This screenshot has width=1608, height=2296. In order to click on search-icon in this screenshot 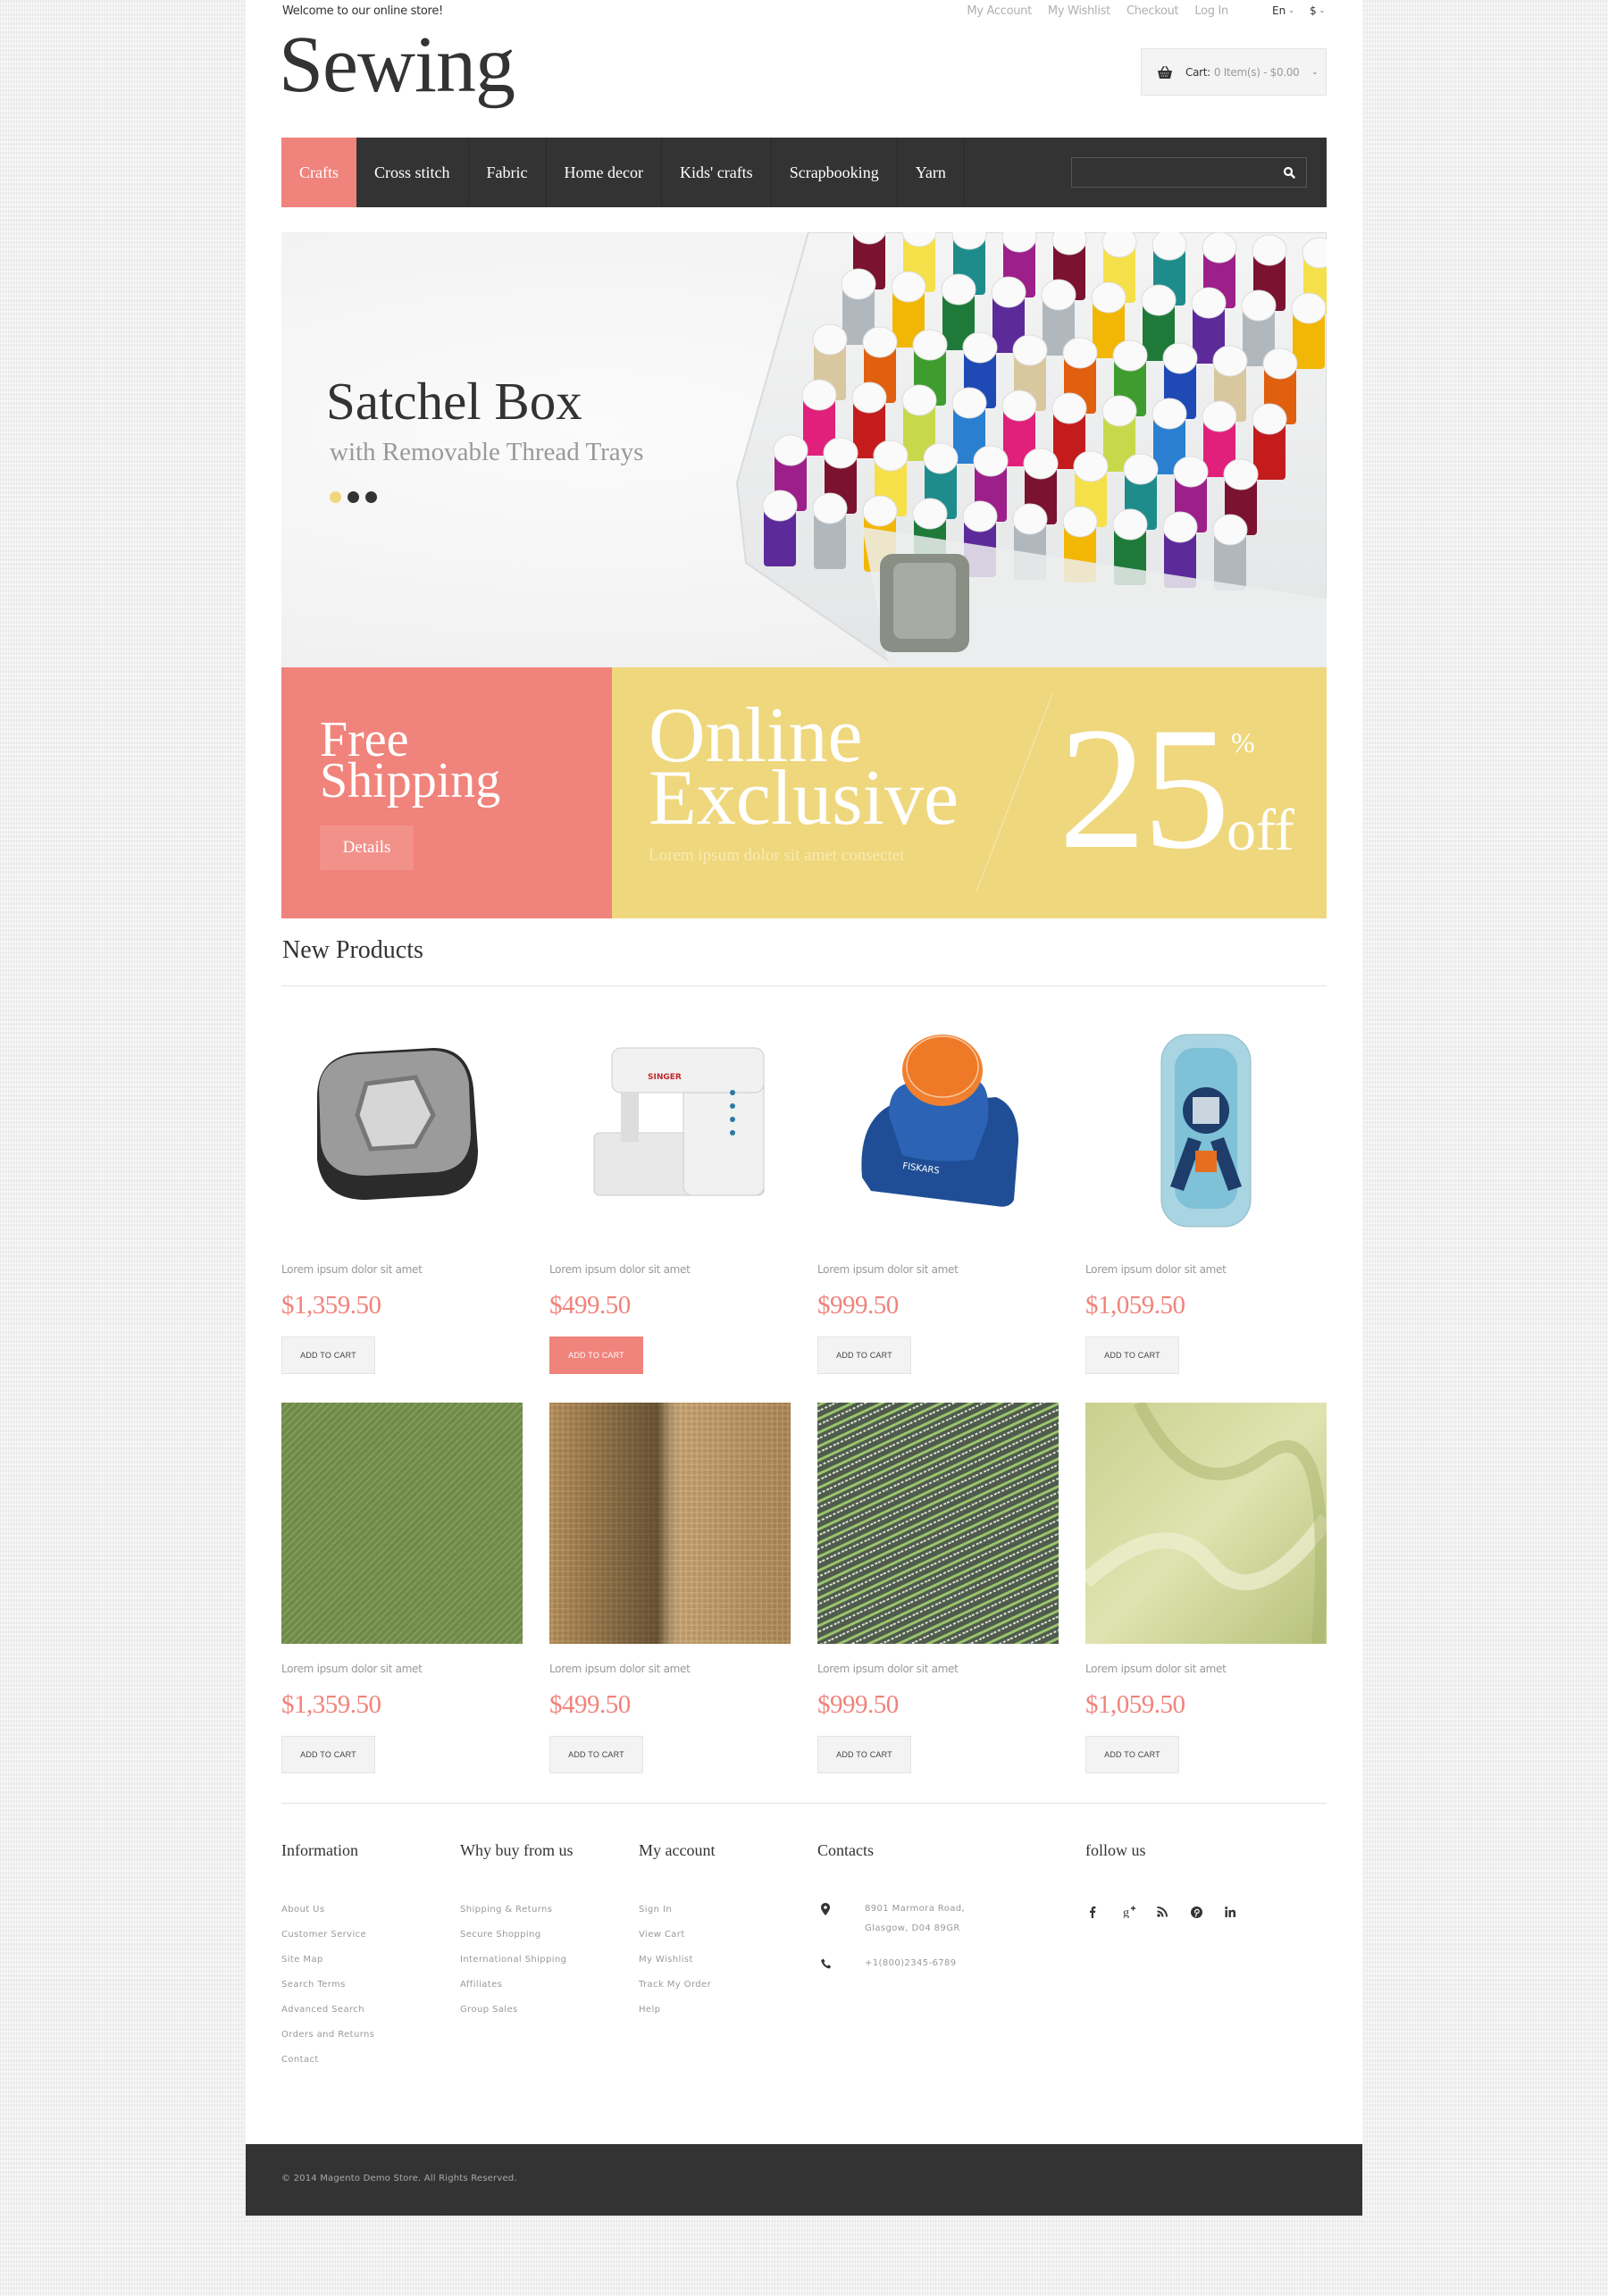, I will do `click(1289, 173)`.